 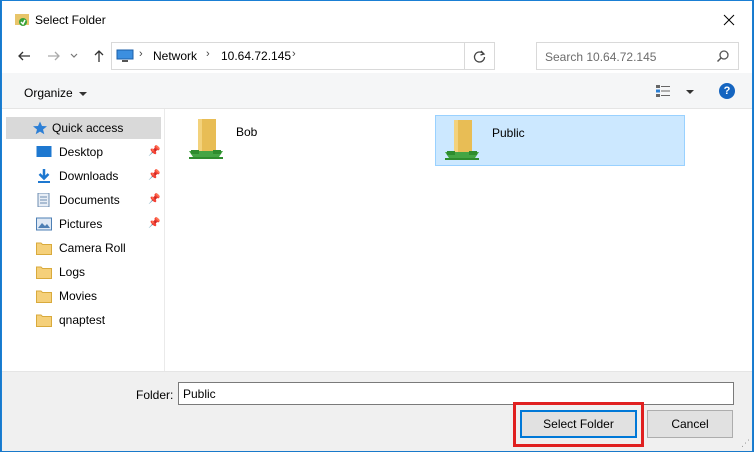 What do you see at coordinates (377, 91) in the screenshot?
I see `command-bar: Organize ?` at bounding box center [377, 91].